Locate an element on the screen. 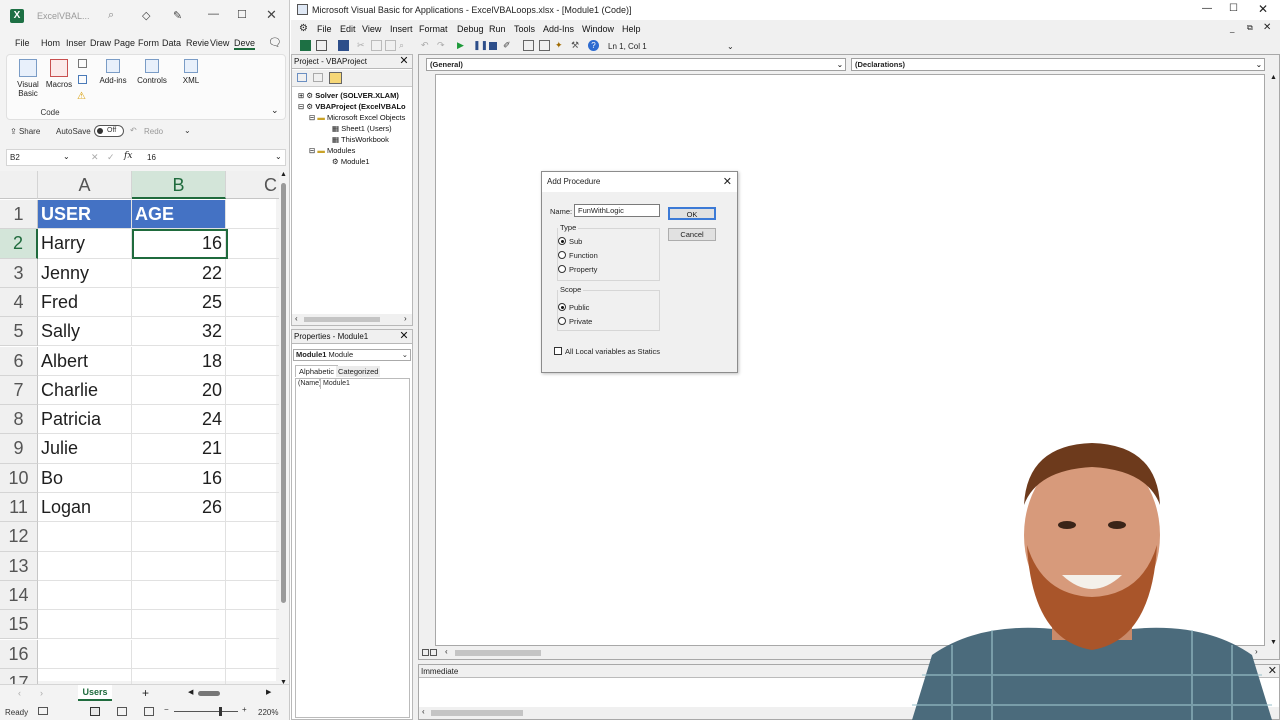  tree-module1: ⚙ Module1 is located at coordinates (351, 161).